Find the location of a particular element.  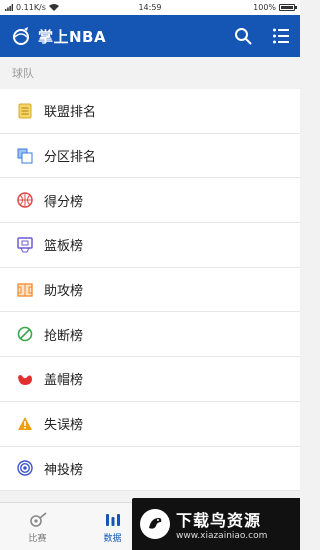

list-item-label: 助攻榜 is located at coordinates (64, 292).